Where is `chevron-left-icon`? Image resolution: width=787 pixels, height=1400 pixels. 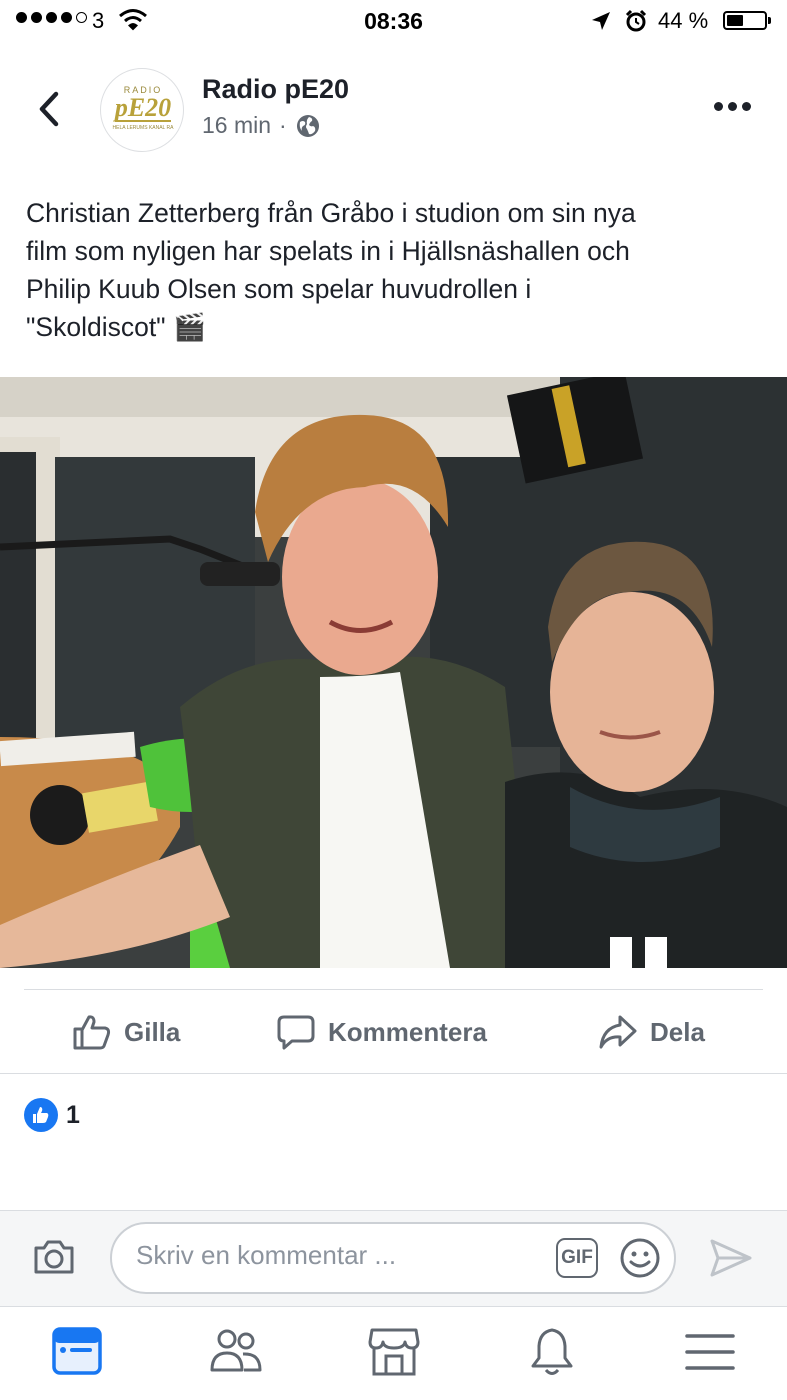 chevron-left-icon is located at coordinates (49, 109).